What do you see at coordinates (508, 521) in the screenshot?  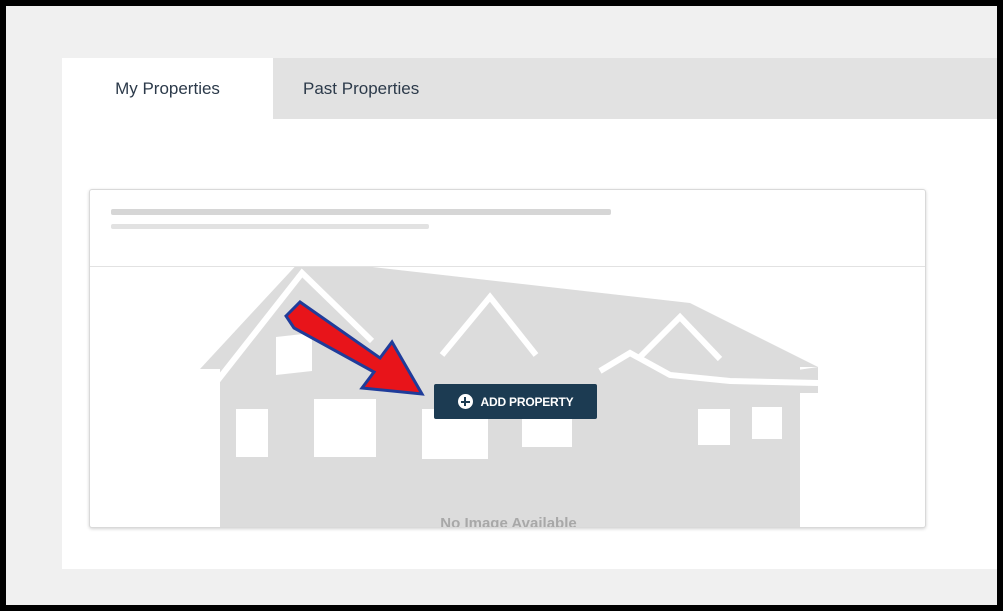 I see `no-image-text: No Image Available` at bounding box center [508, 521].